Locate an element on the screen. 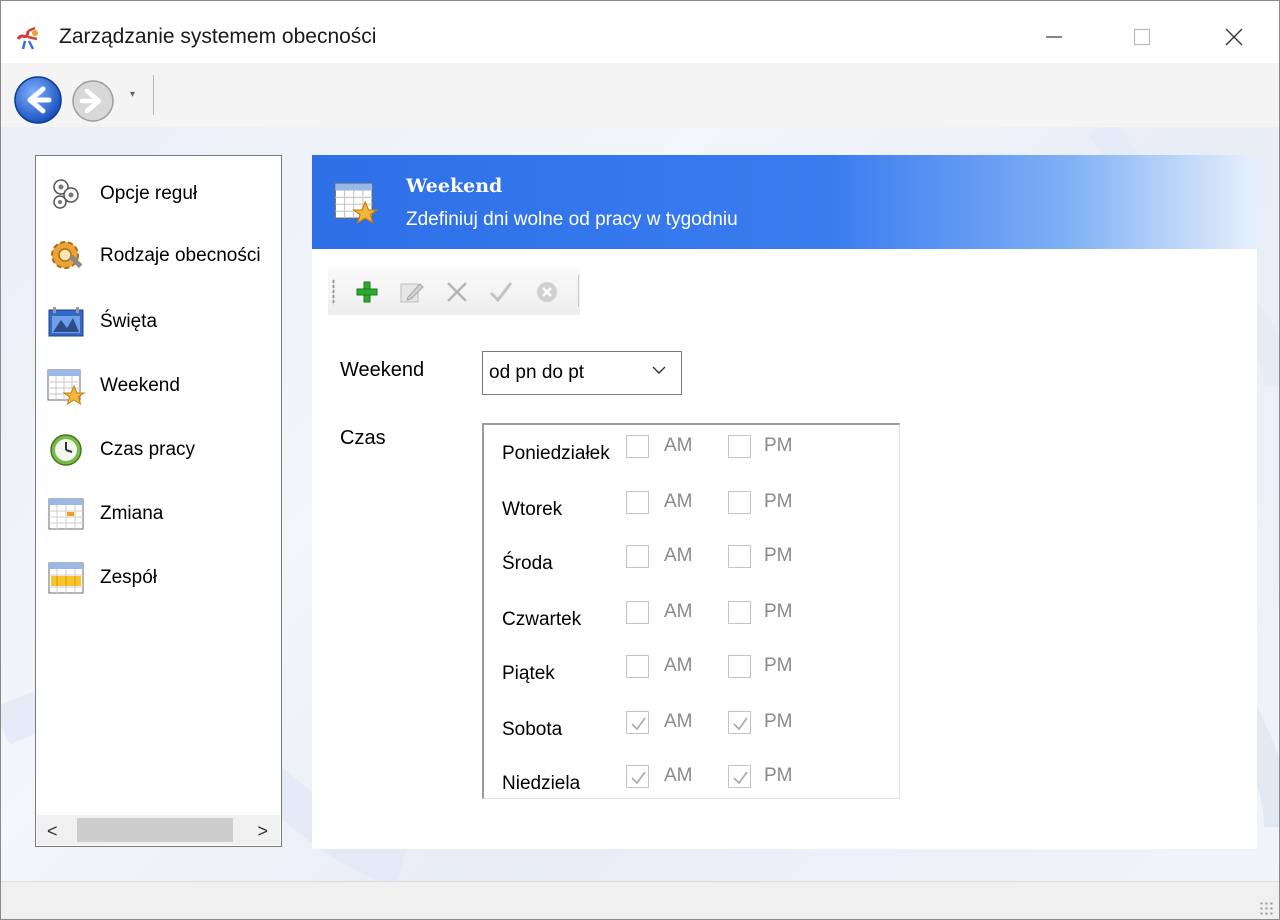 The height and width of the screenshot is (920, 1280). edit-icon is located at coordinates (412, 293).